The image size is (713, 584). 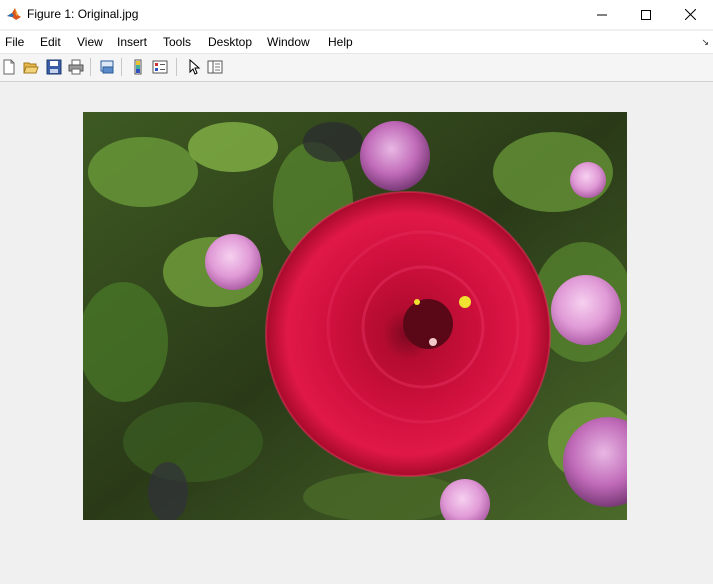 I want to click on new-figure-button, so click(x=9, y=67).